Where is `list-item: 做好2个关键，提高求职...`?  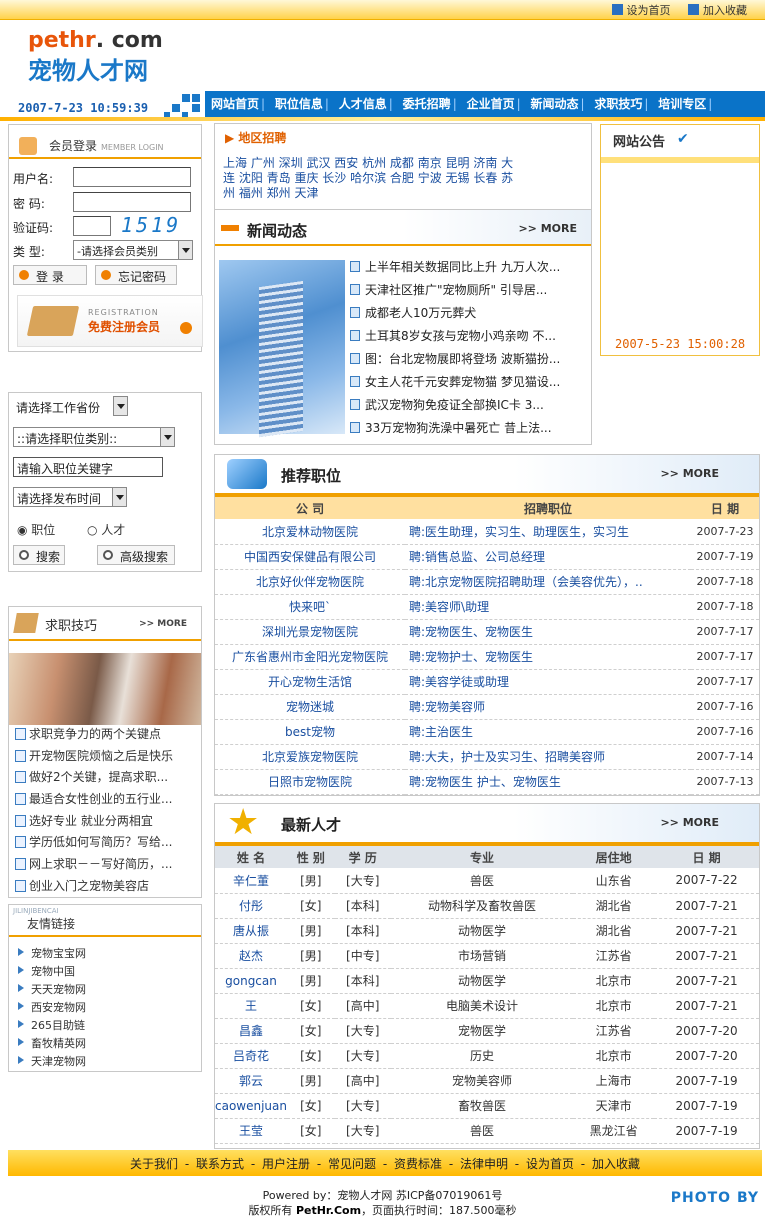
list-item: 做好2个关键，提高求职... is located at coordinates (94, 779).